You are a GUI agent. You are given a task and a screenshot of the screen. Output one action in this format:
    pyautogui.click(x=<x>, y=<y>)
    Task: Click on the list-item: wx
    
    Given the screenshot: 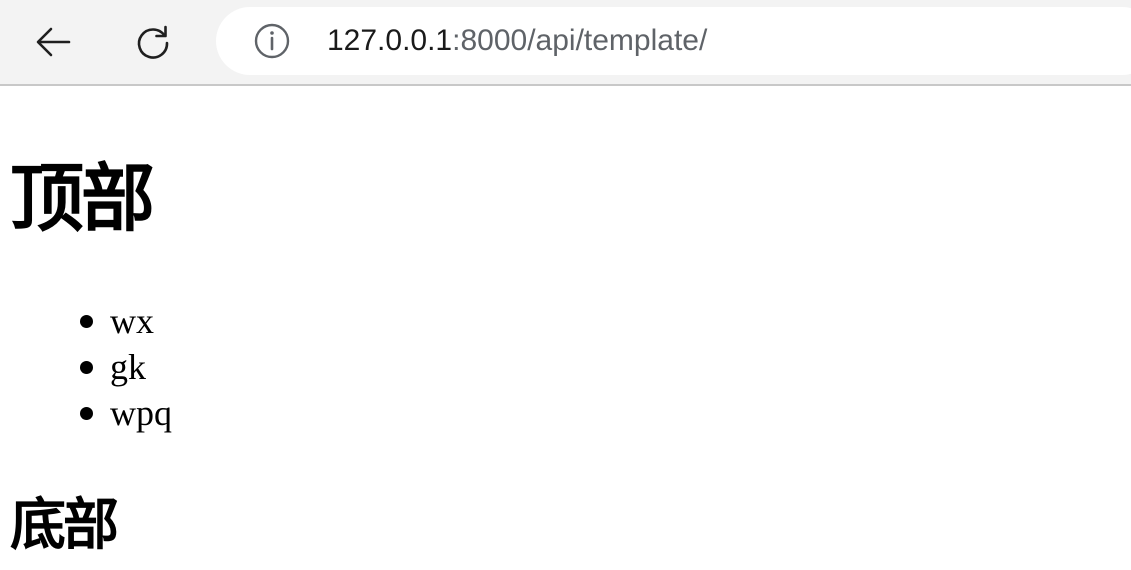 What is the action you would take?
    pyautogui.click(x=86, y=321)
    